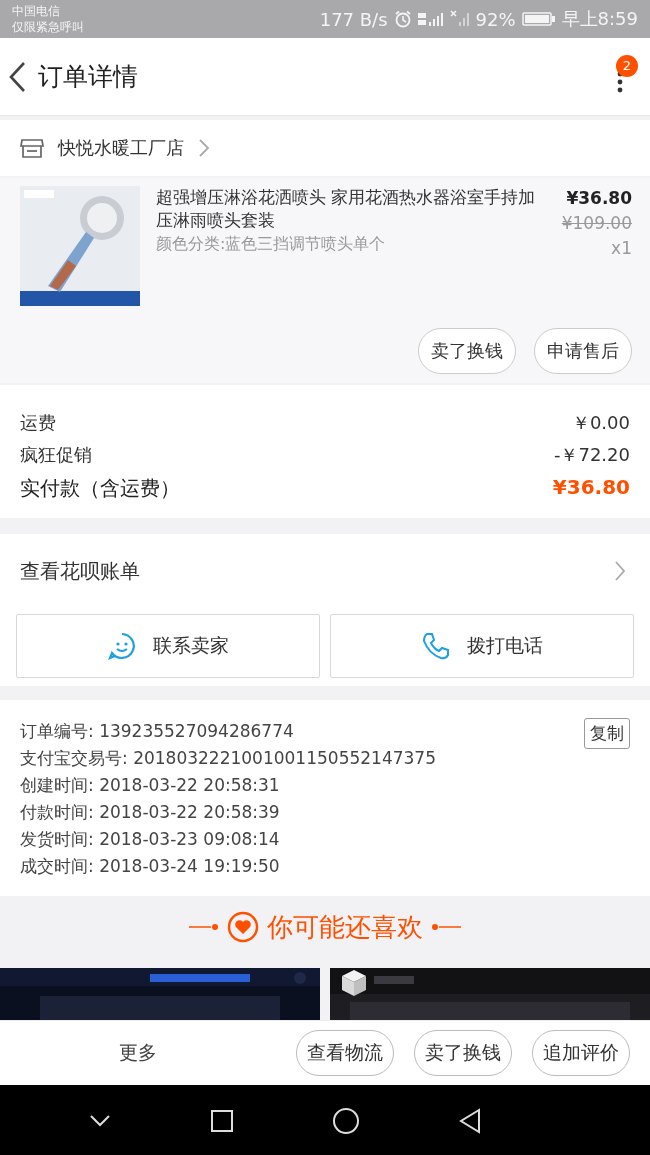 The width and height of the screenshot is (650, 1155). Describe the element at coordinates (150, 839) in the screenshot. I see `order-detail-line: 发货时间: 2018-03-23 09:08:14` at that location.